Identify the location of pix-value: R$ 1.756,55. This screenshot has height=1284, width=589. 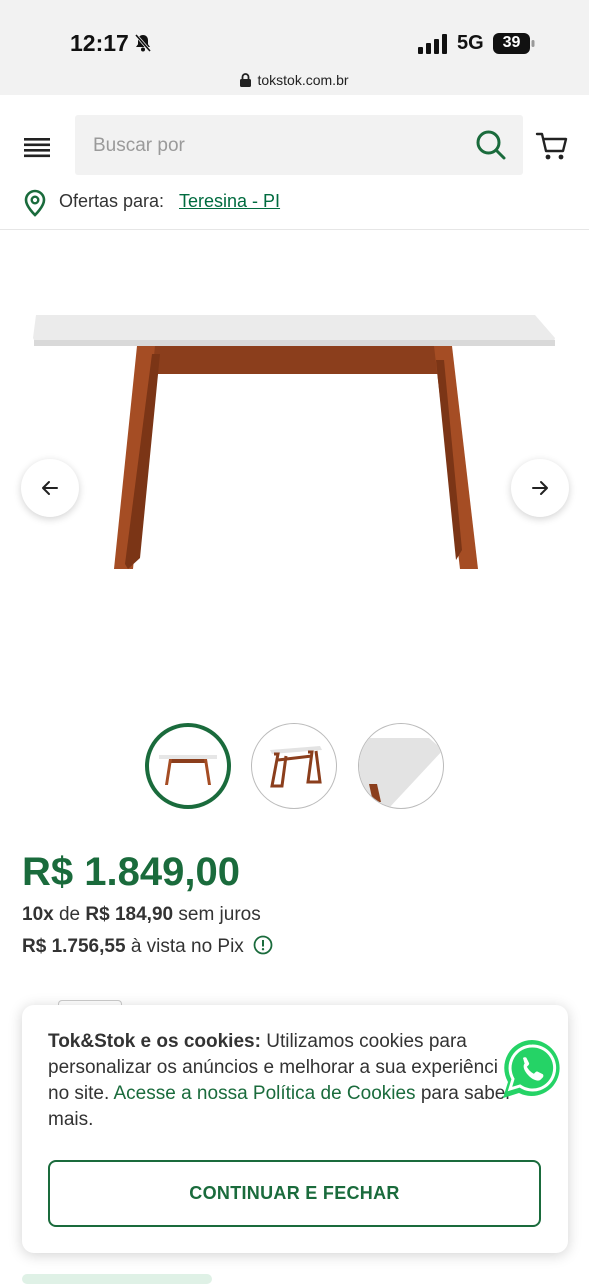
(74, 946).